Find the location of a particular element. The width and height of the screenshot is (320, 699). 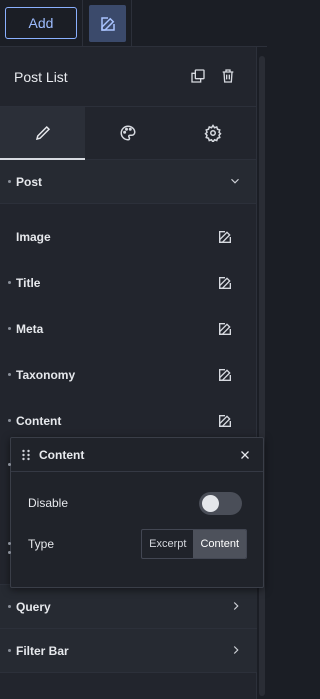

top-toolbar: Add is located at coordinates (133, 23).